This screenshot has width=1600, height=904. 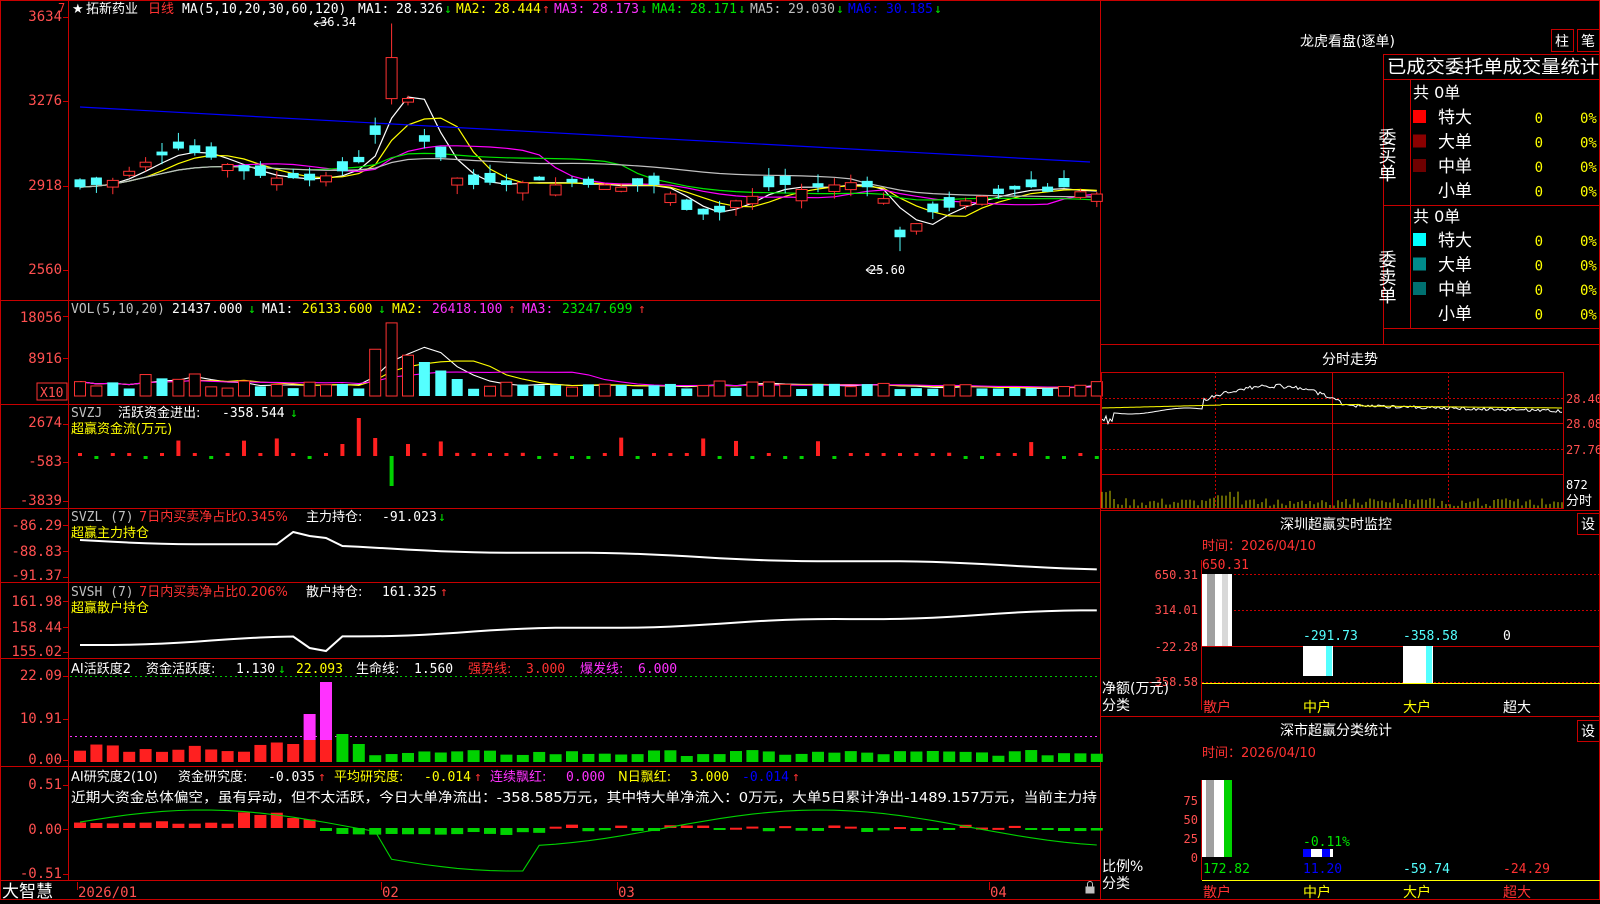 I want to click on vol-y-axis: 18056 8916, so click(x=41, y=338).